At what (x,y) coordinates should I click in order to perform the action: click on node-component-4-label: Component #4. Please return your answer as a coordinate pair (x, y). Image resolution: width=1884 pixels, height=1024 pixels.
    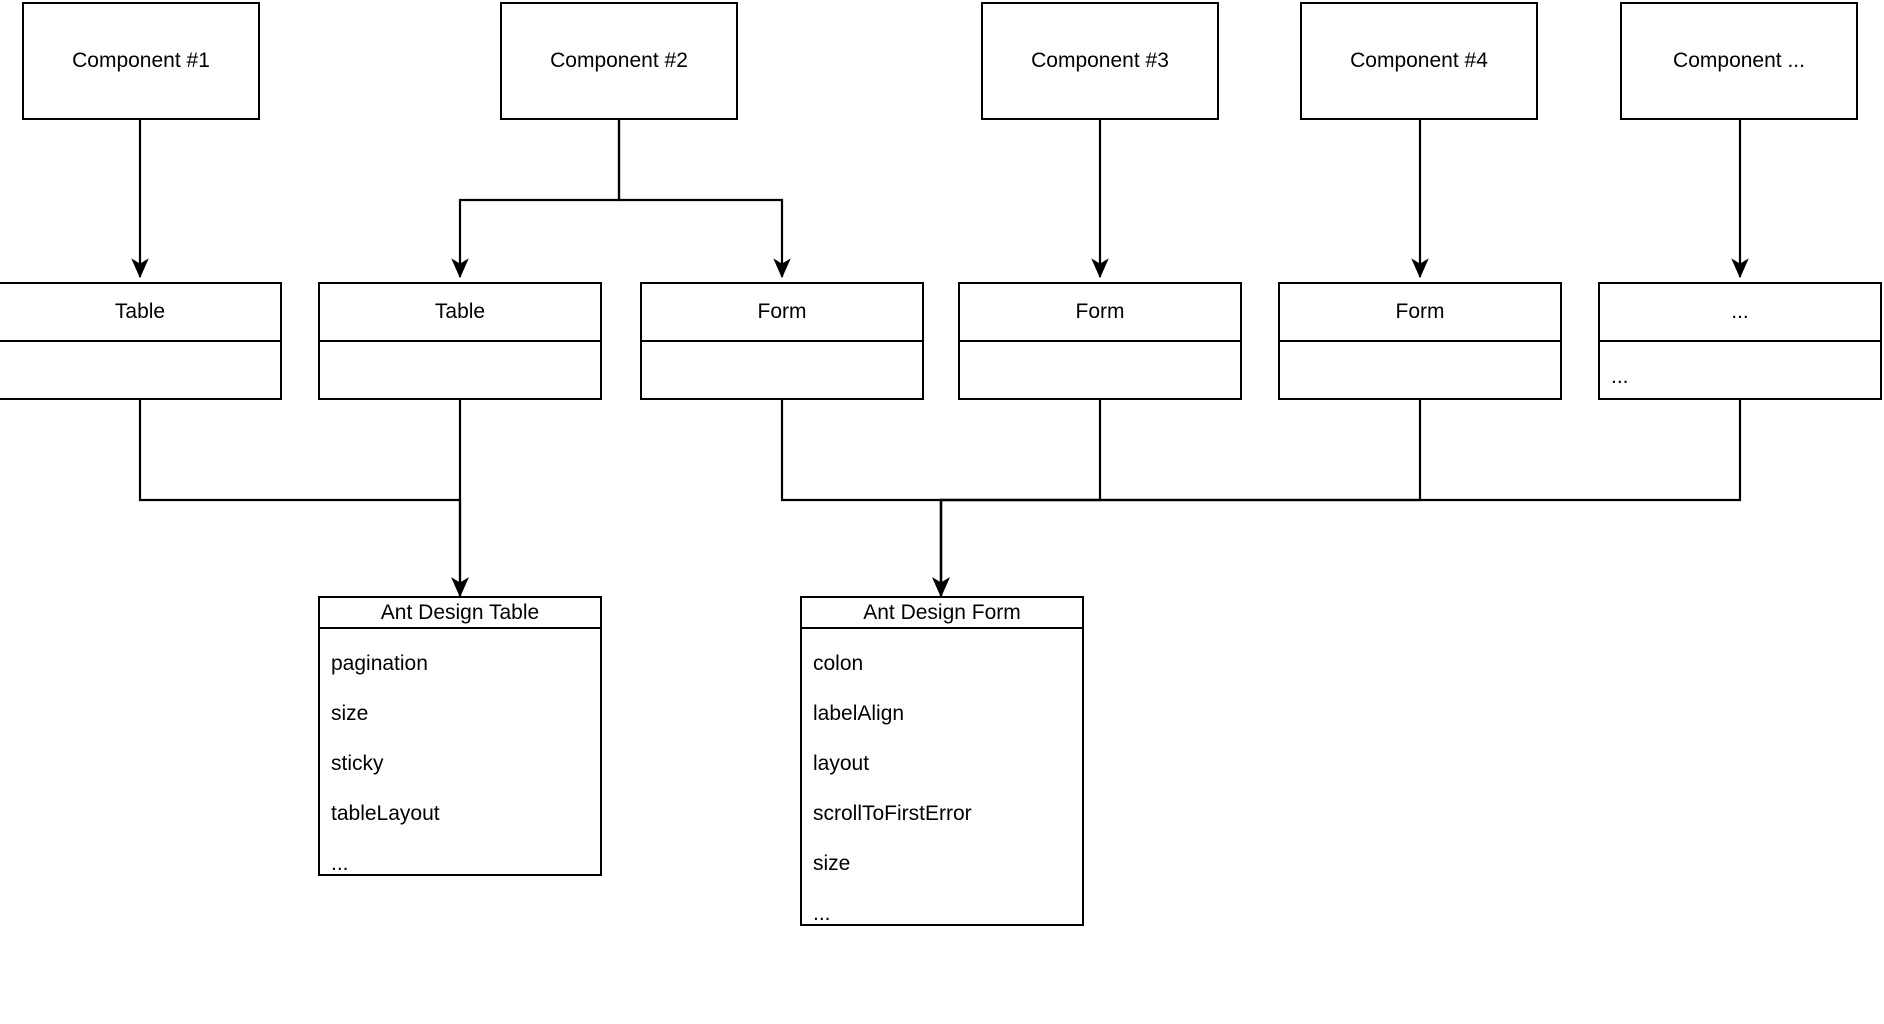
    Looking at the image, I should click on (1419, 61).